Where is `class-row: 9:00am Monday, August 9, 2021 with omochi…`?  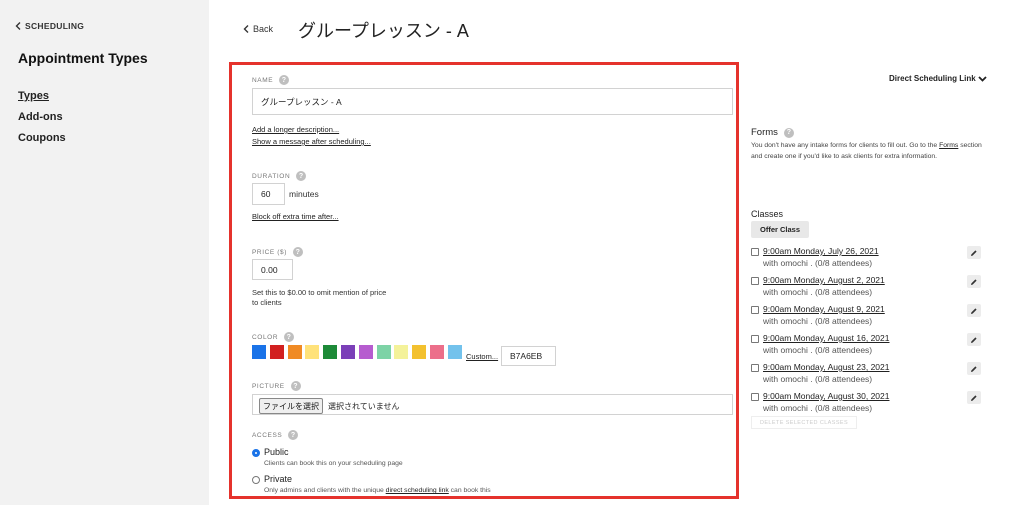
class-row: 9:00am Monday, August 9, 2021 with omochi… is located at coordinates (868, 316).